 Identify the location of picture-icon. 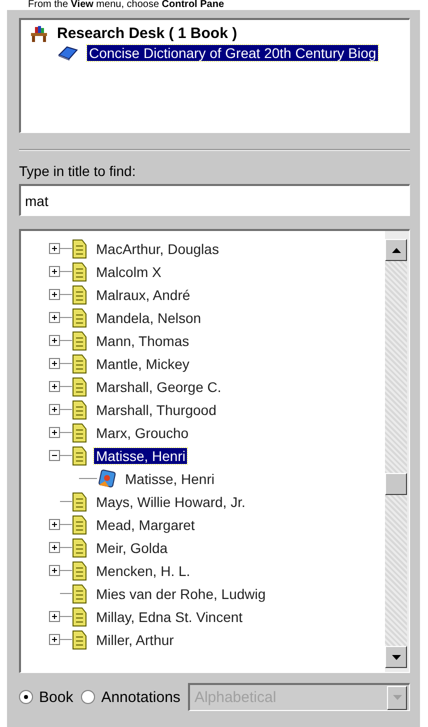
(107, 478).